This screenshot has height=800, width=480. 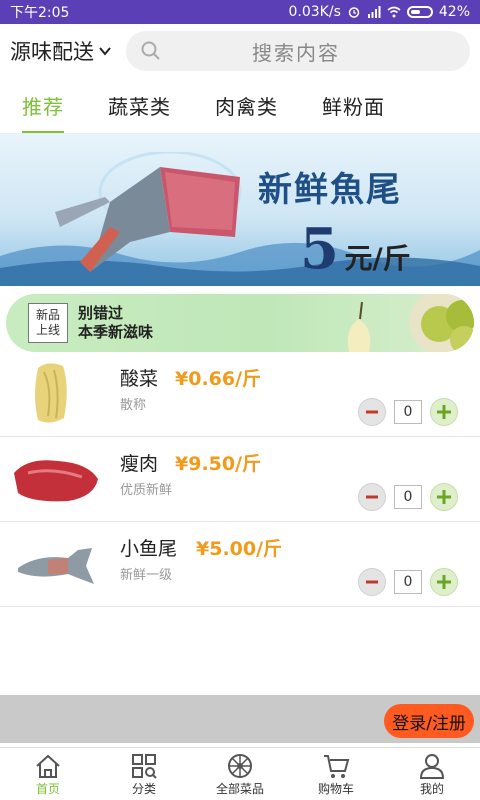 I want to click on location-selector: 源味配送, so click(x=61, y=51).